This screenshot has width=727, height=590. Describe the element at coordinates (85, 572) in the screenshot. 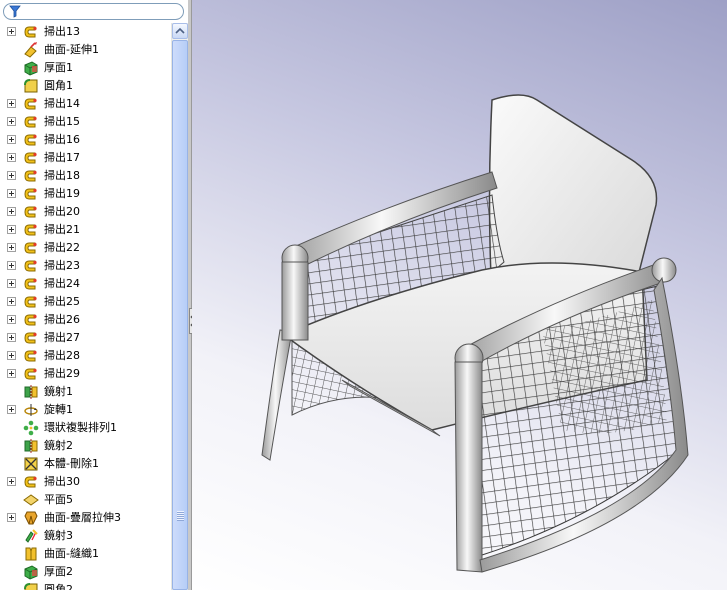

I see `tree-item: 厚面2` at that location.